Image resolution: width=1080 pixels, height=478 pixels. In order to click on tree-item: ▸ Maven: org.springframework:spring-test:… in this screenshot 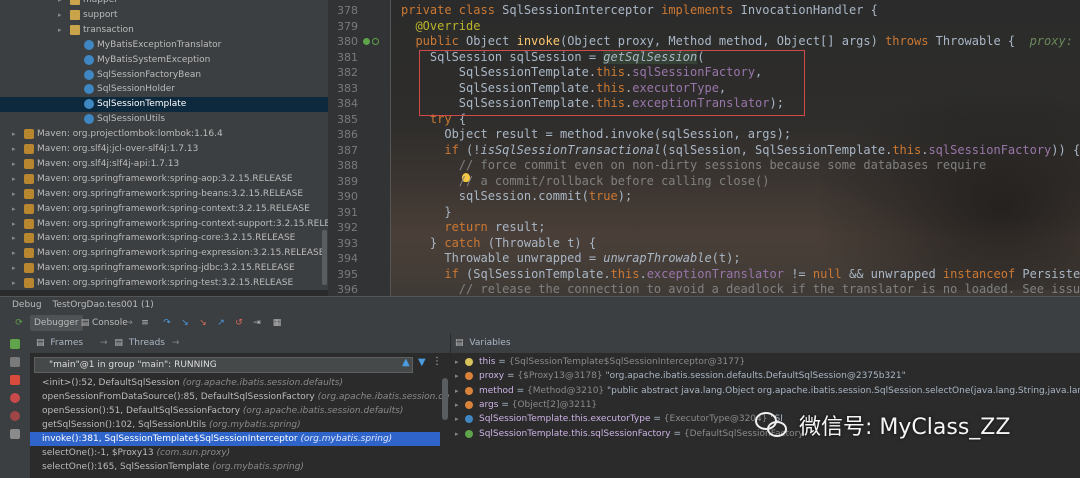, I will do `click(164, 283)`.